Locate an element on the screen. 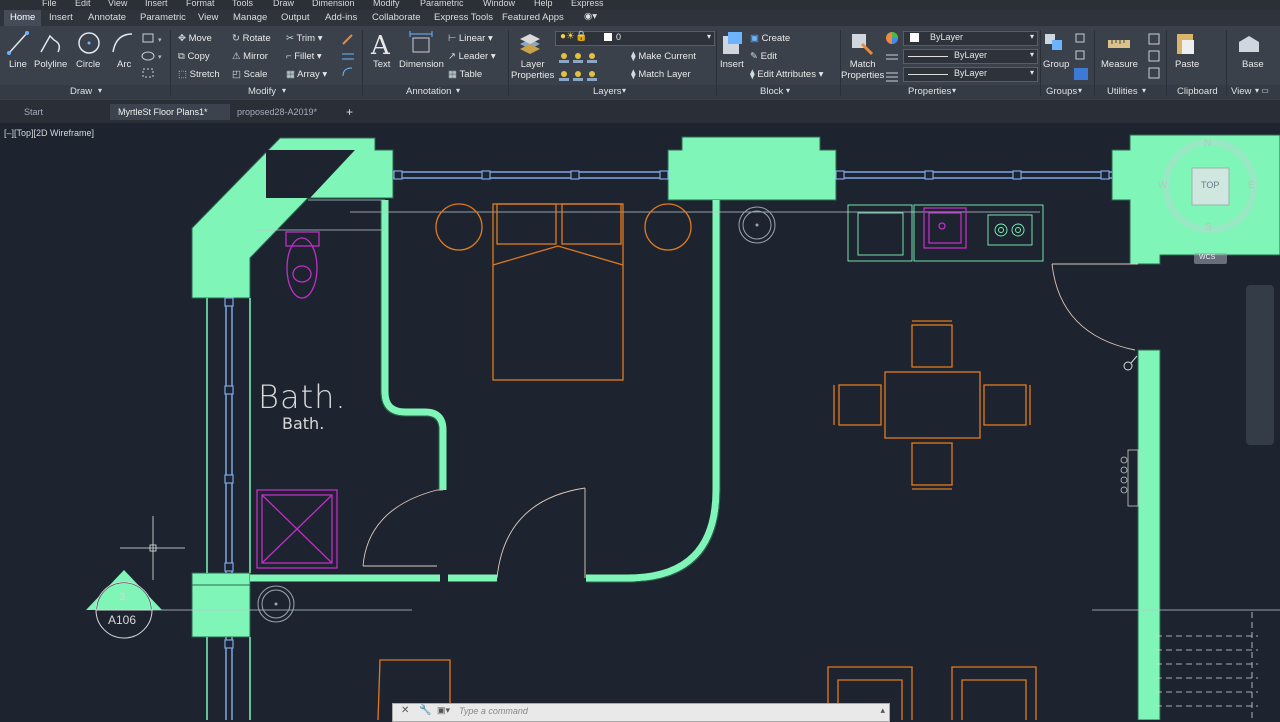 This screenshot has width=1280, height=722. file-tab-proposed28: proposed28-A2019* is located at coordinates (284, 112).